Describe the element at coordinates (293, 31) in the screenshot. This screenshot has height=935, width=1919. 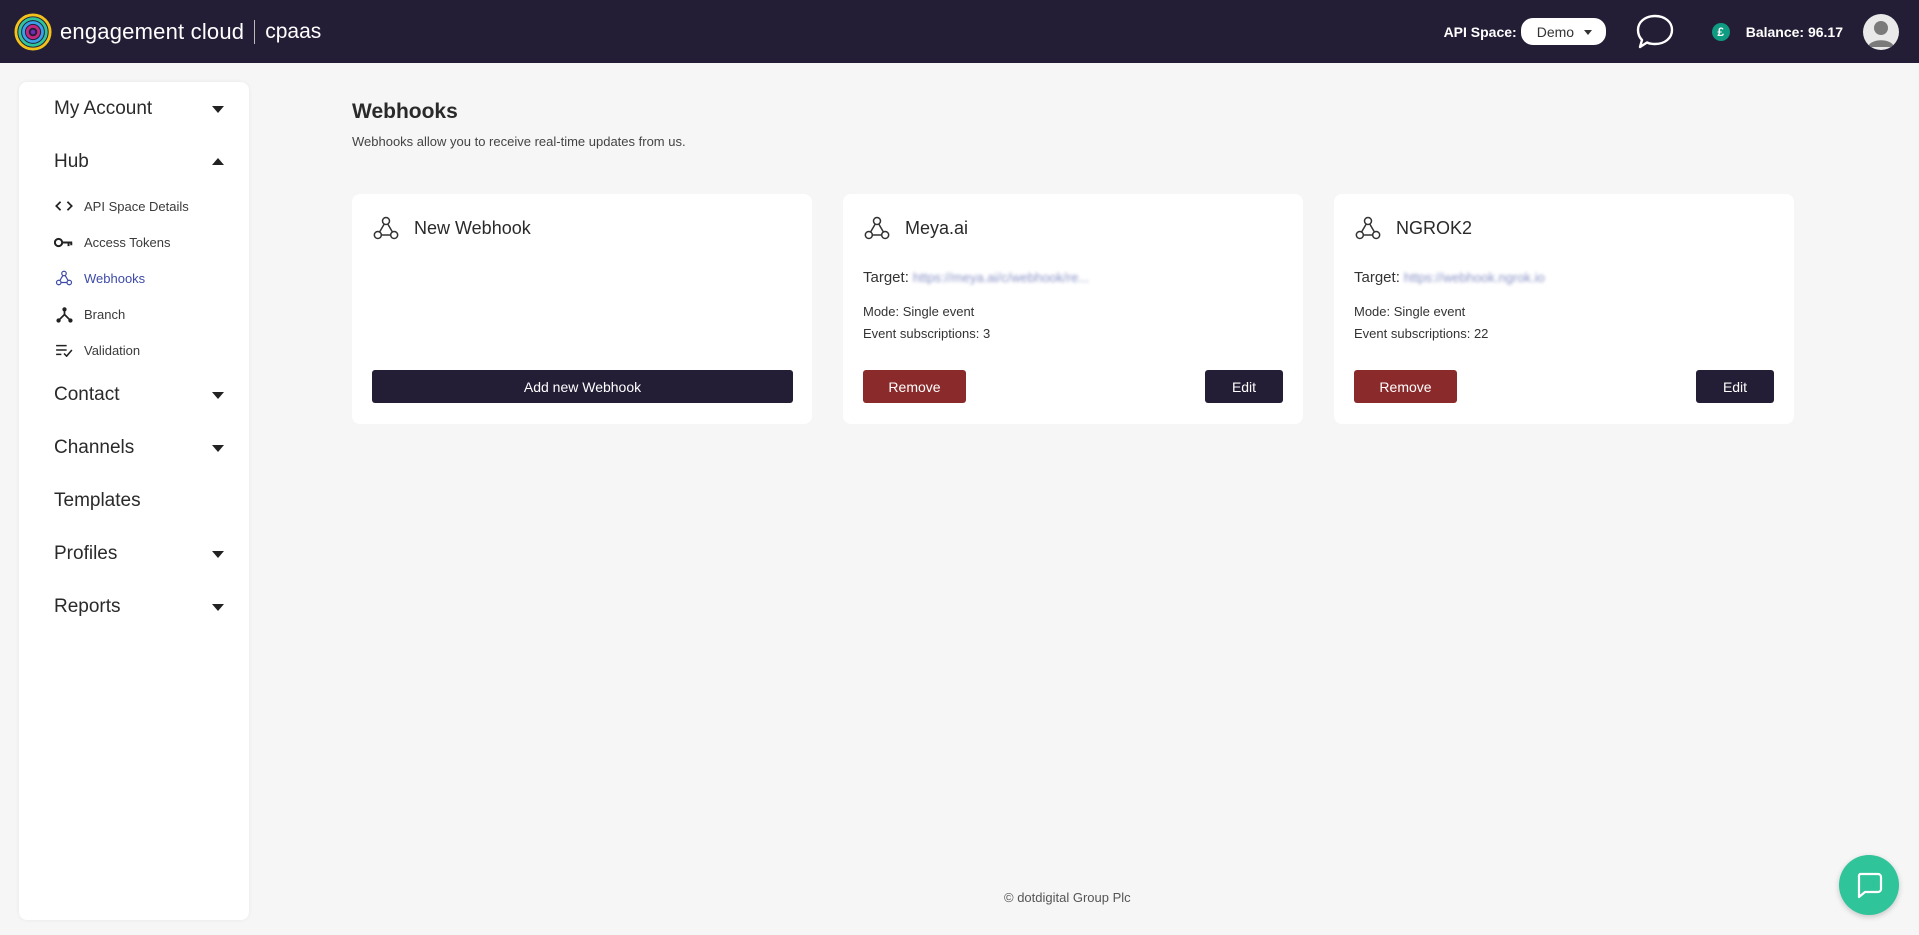
I see `product-name: cpaas` at that location.